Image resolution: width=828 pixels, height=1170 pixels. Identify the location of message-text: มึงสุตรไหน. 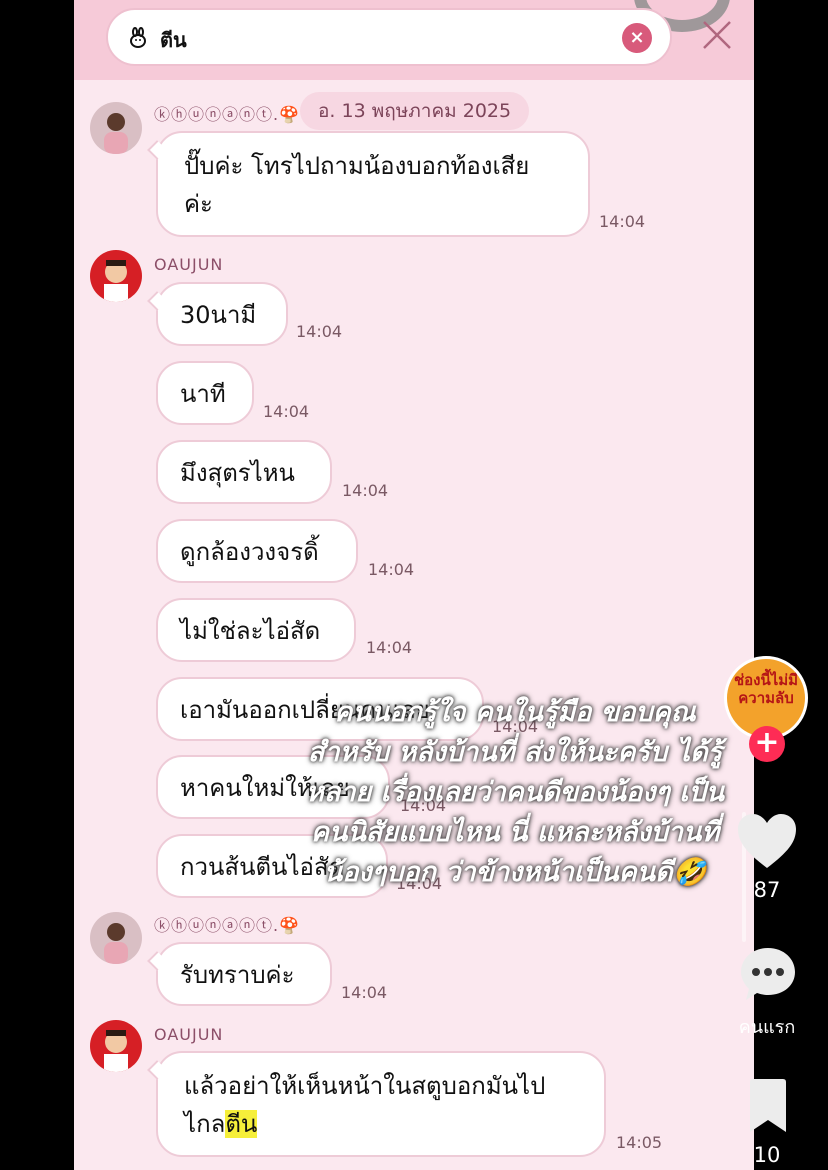
(237, 472).